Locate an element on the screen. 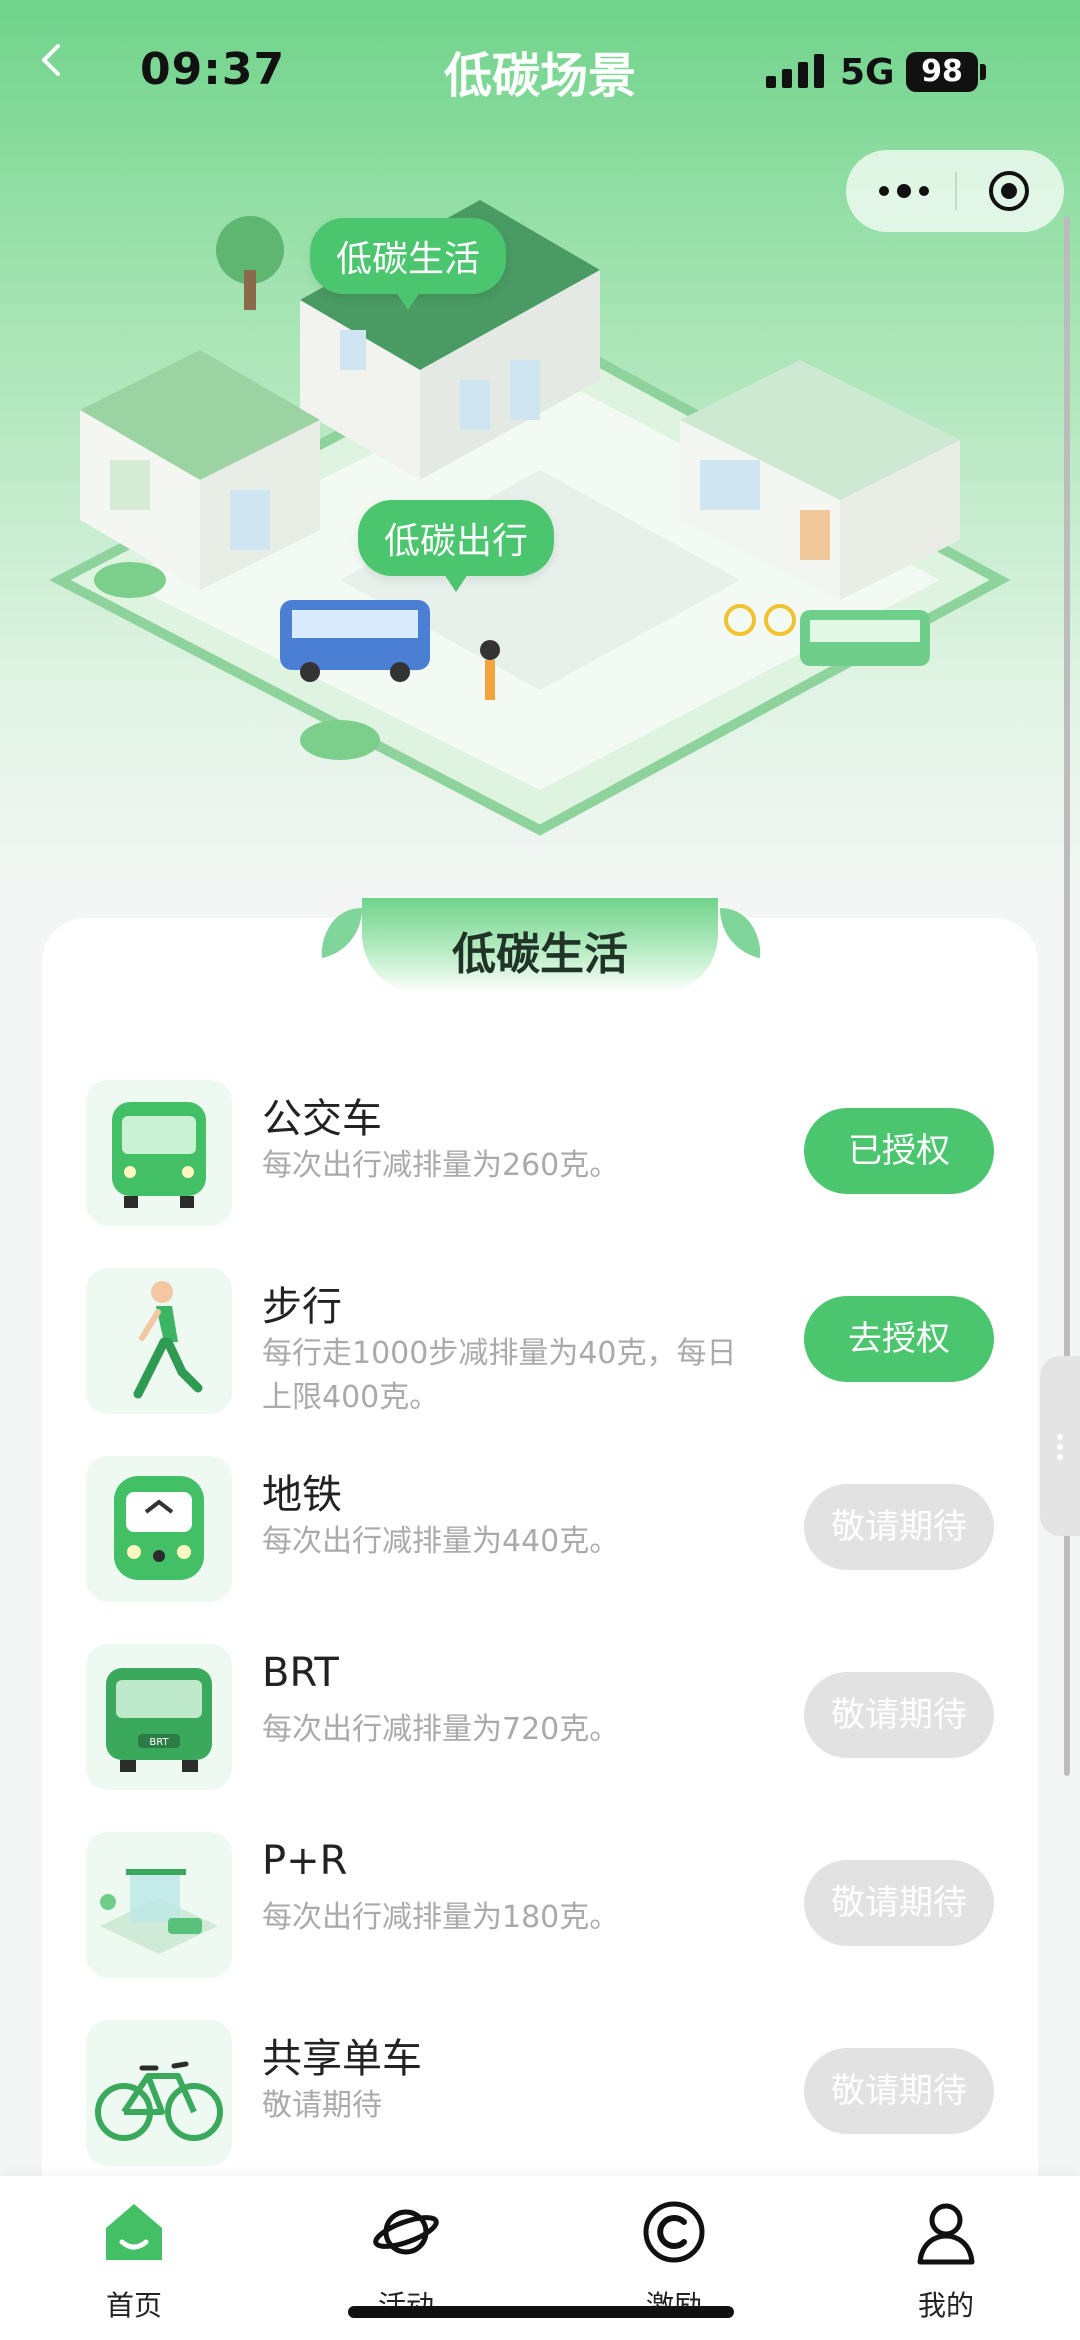 The width and height of the screenshot is (1080, 2340). scene-bubble-travel: 低碳出行 is located at coordinates (456, 546).